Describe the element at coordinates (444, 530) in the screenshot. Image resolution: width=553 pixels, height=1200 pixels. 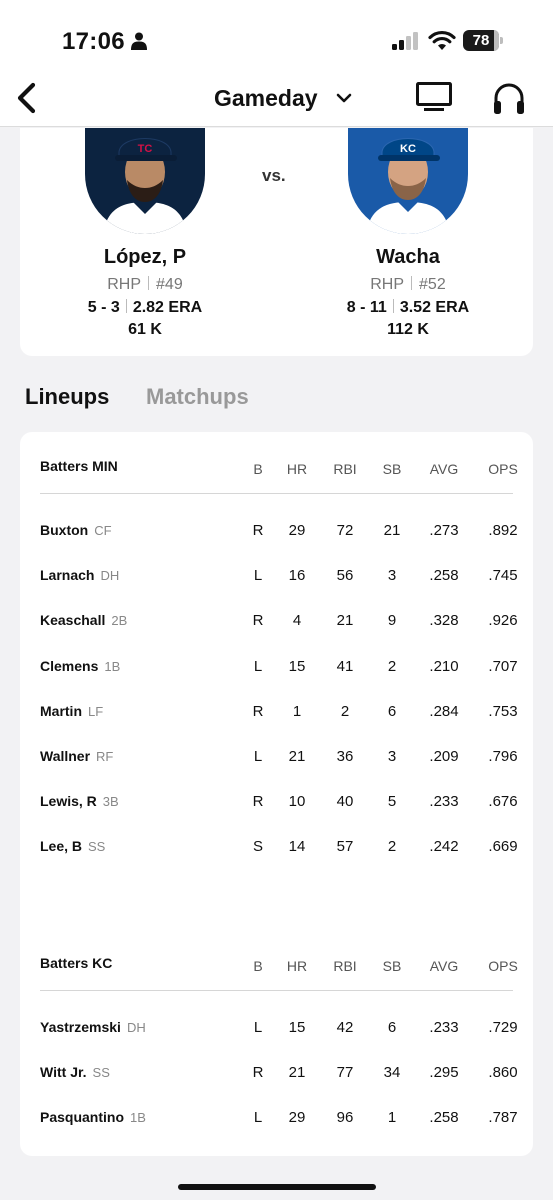
I see `stat-avg: .273` at that location.